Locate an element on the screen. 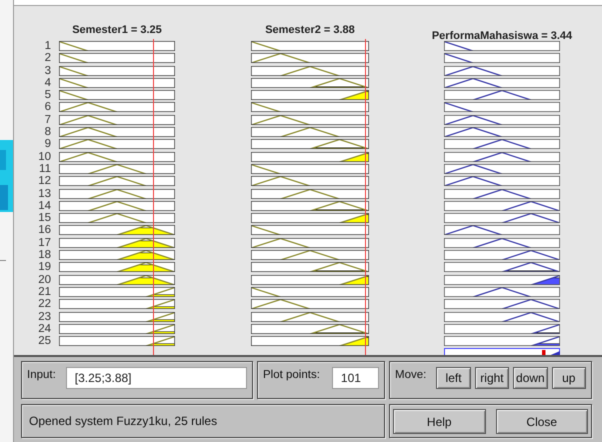  rule-number: 14 is located at coordinates (44, 206).